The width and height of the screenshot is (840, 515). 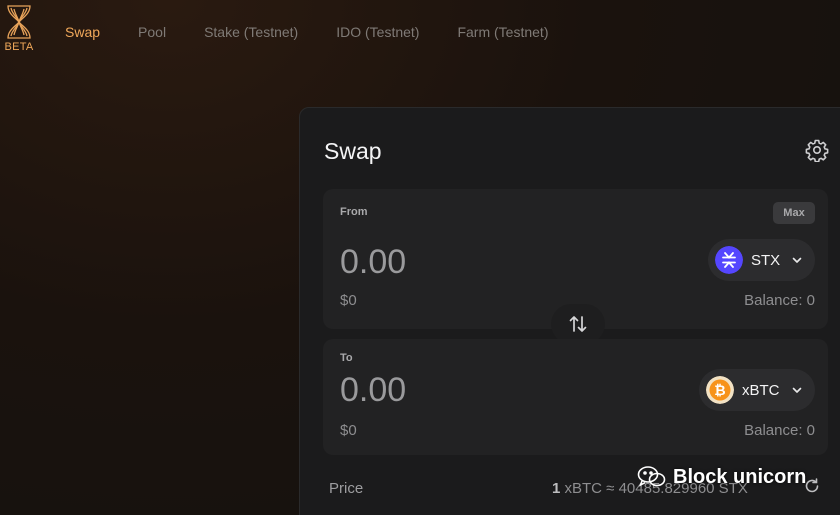 I want to click on wechat-icon, so click(x=651, y=476).